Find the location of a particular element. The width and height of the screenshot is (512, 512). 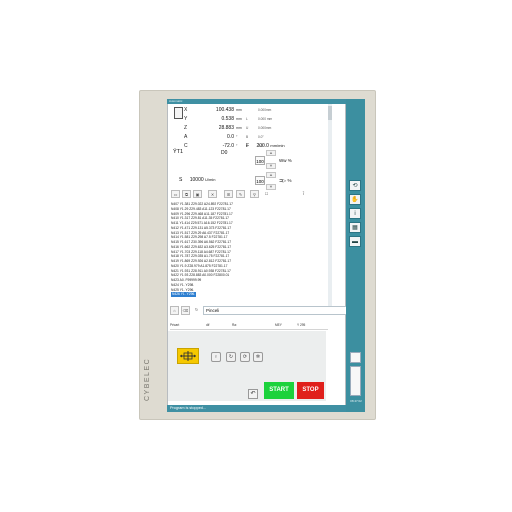

side-refresh-button: ⟲ is located at coordinates (355, 185).